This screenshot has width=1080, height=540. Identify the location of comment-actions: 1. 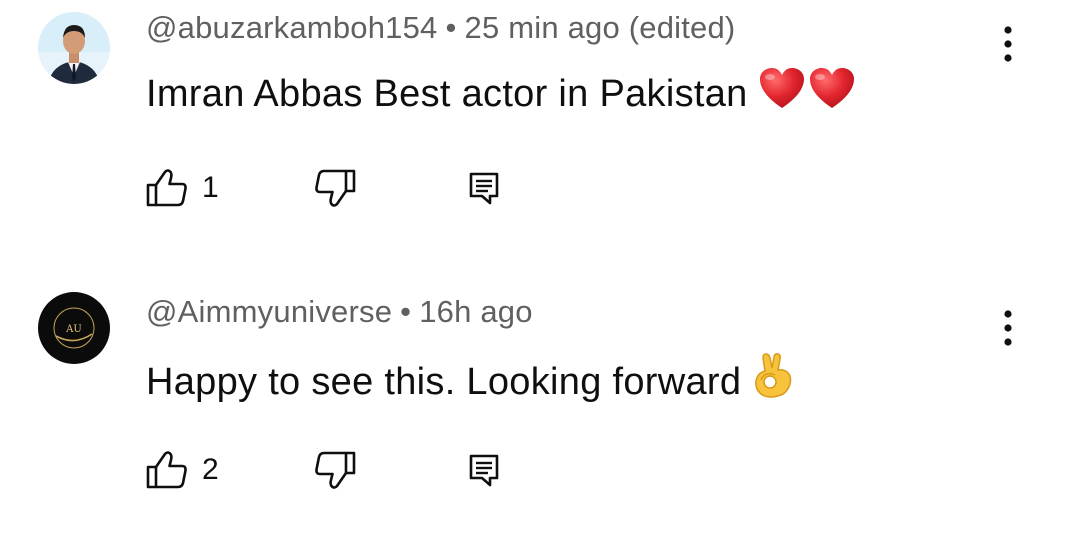
(346, 188).